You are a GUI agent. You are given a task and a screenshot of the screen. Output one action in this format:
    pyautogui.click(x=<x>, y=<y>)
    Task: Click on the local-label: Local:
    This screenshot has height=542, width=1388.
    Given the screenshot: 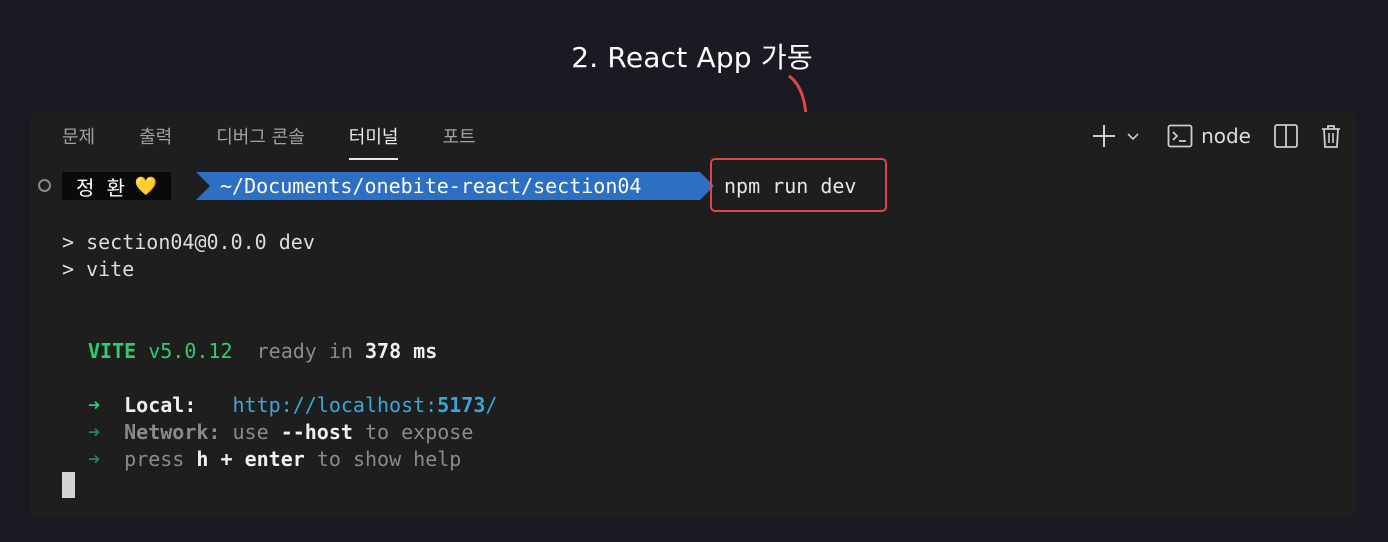 What is the action you would take?
    pyautogui.click(x=160, y=405)
    